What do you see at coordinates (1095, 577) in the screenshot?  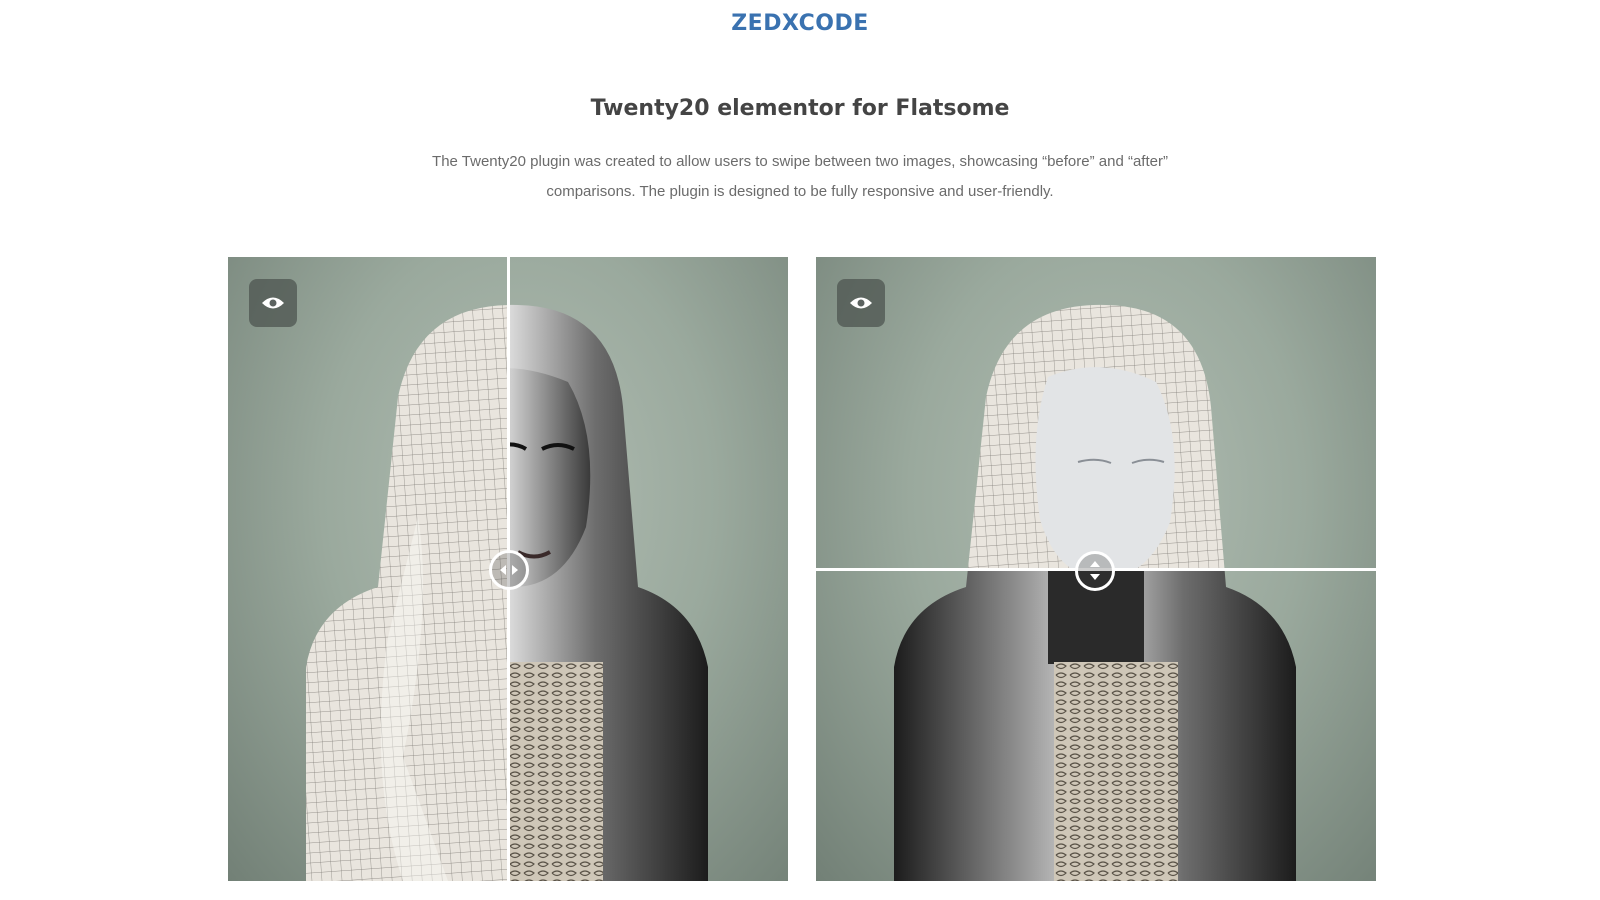 I see `arrow-down-icon` at bounding box center [1095, 577].